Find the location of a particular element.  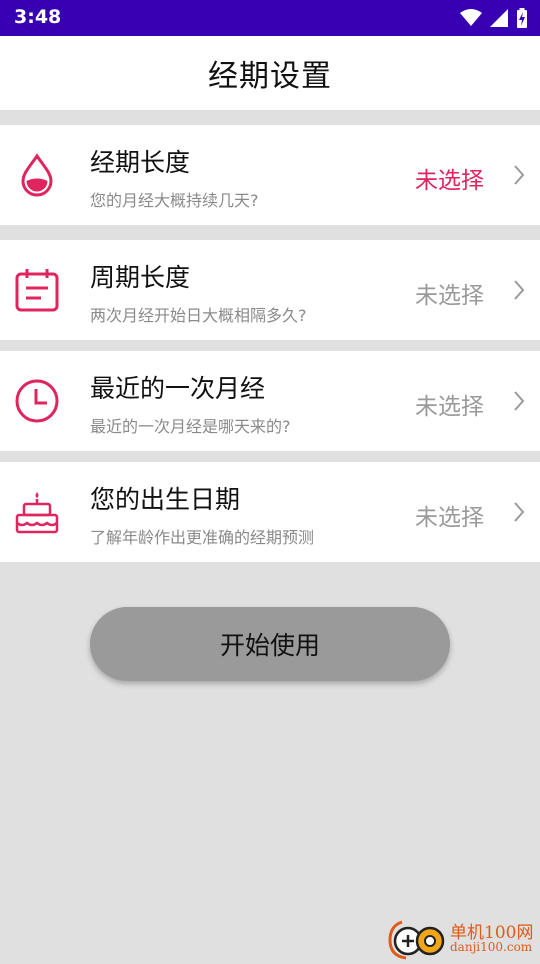

birthday-cake-icon is located at coordinates (37, 512).